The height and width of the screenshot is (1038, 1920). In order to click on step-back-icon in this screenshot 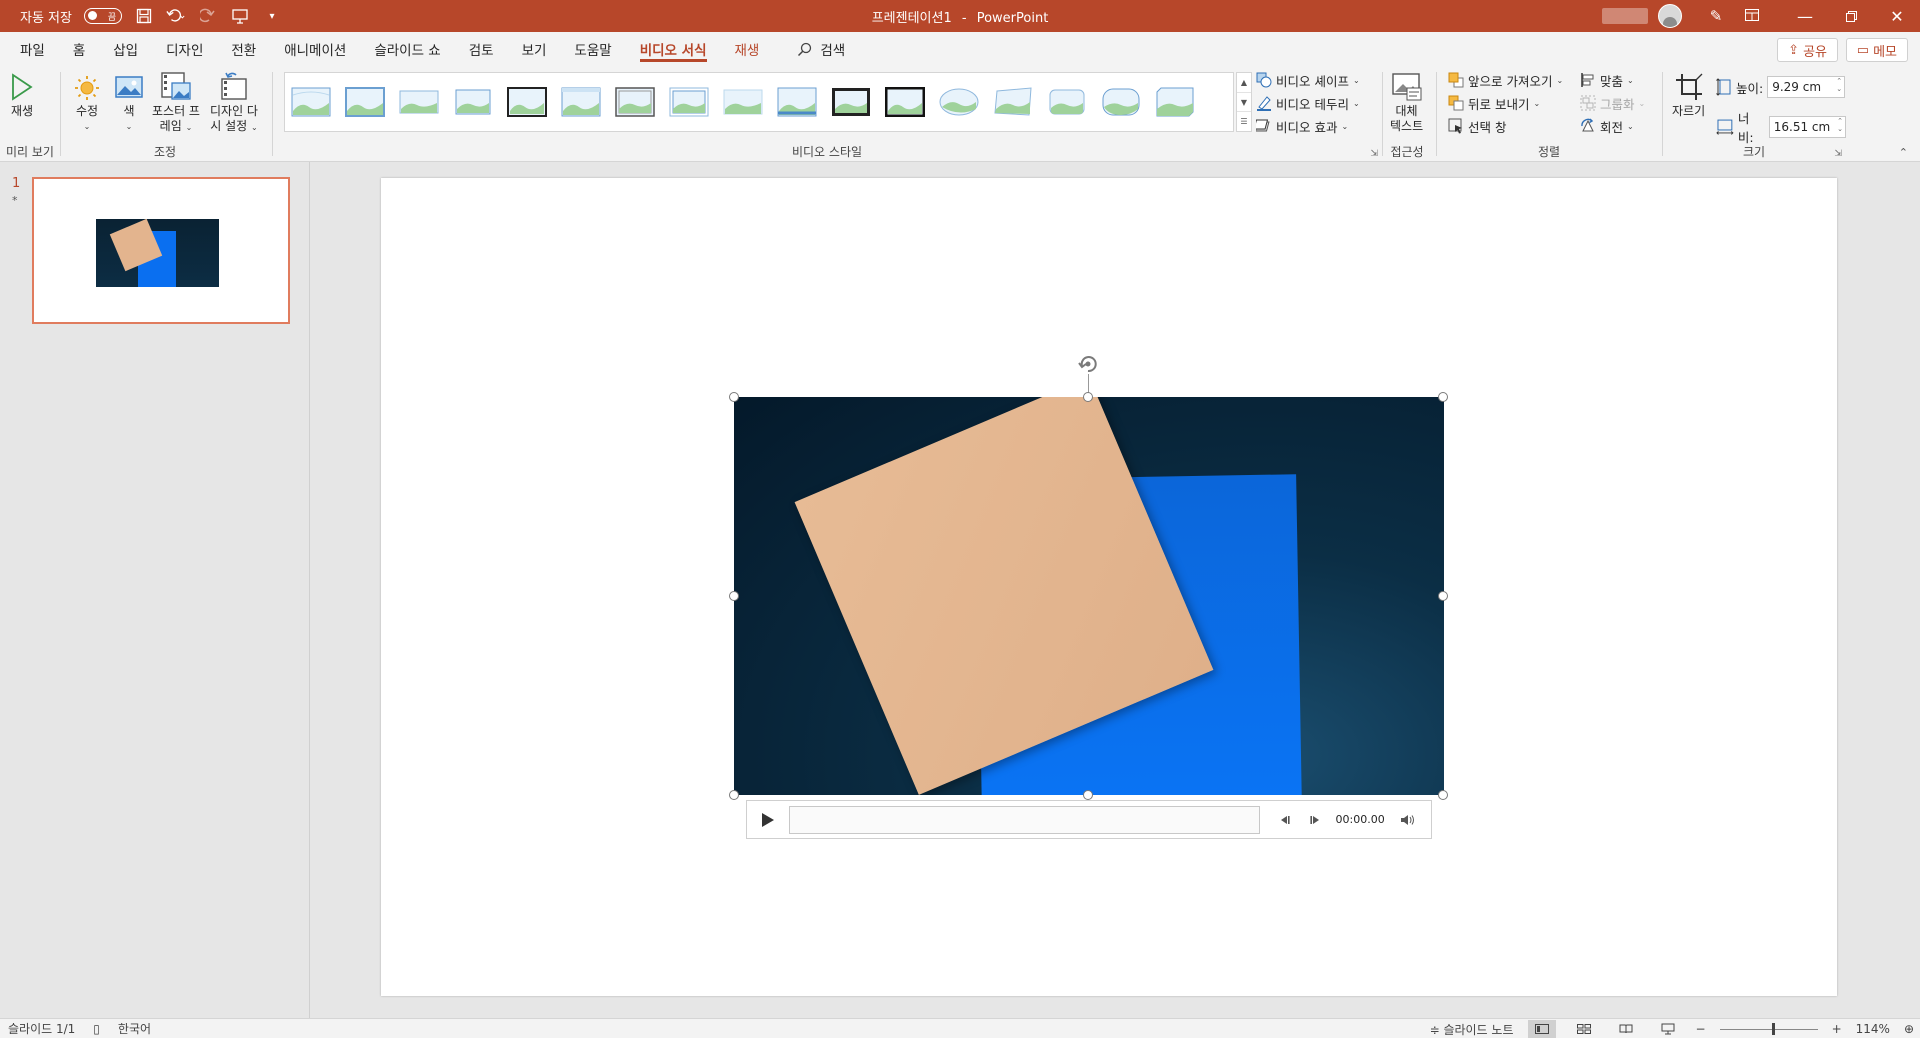, I will do `click(1285, 819)`.